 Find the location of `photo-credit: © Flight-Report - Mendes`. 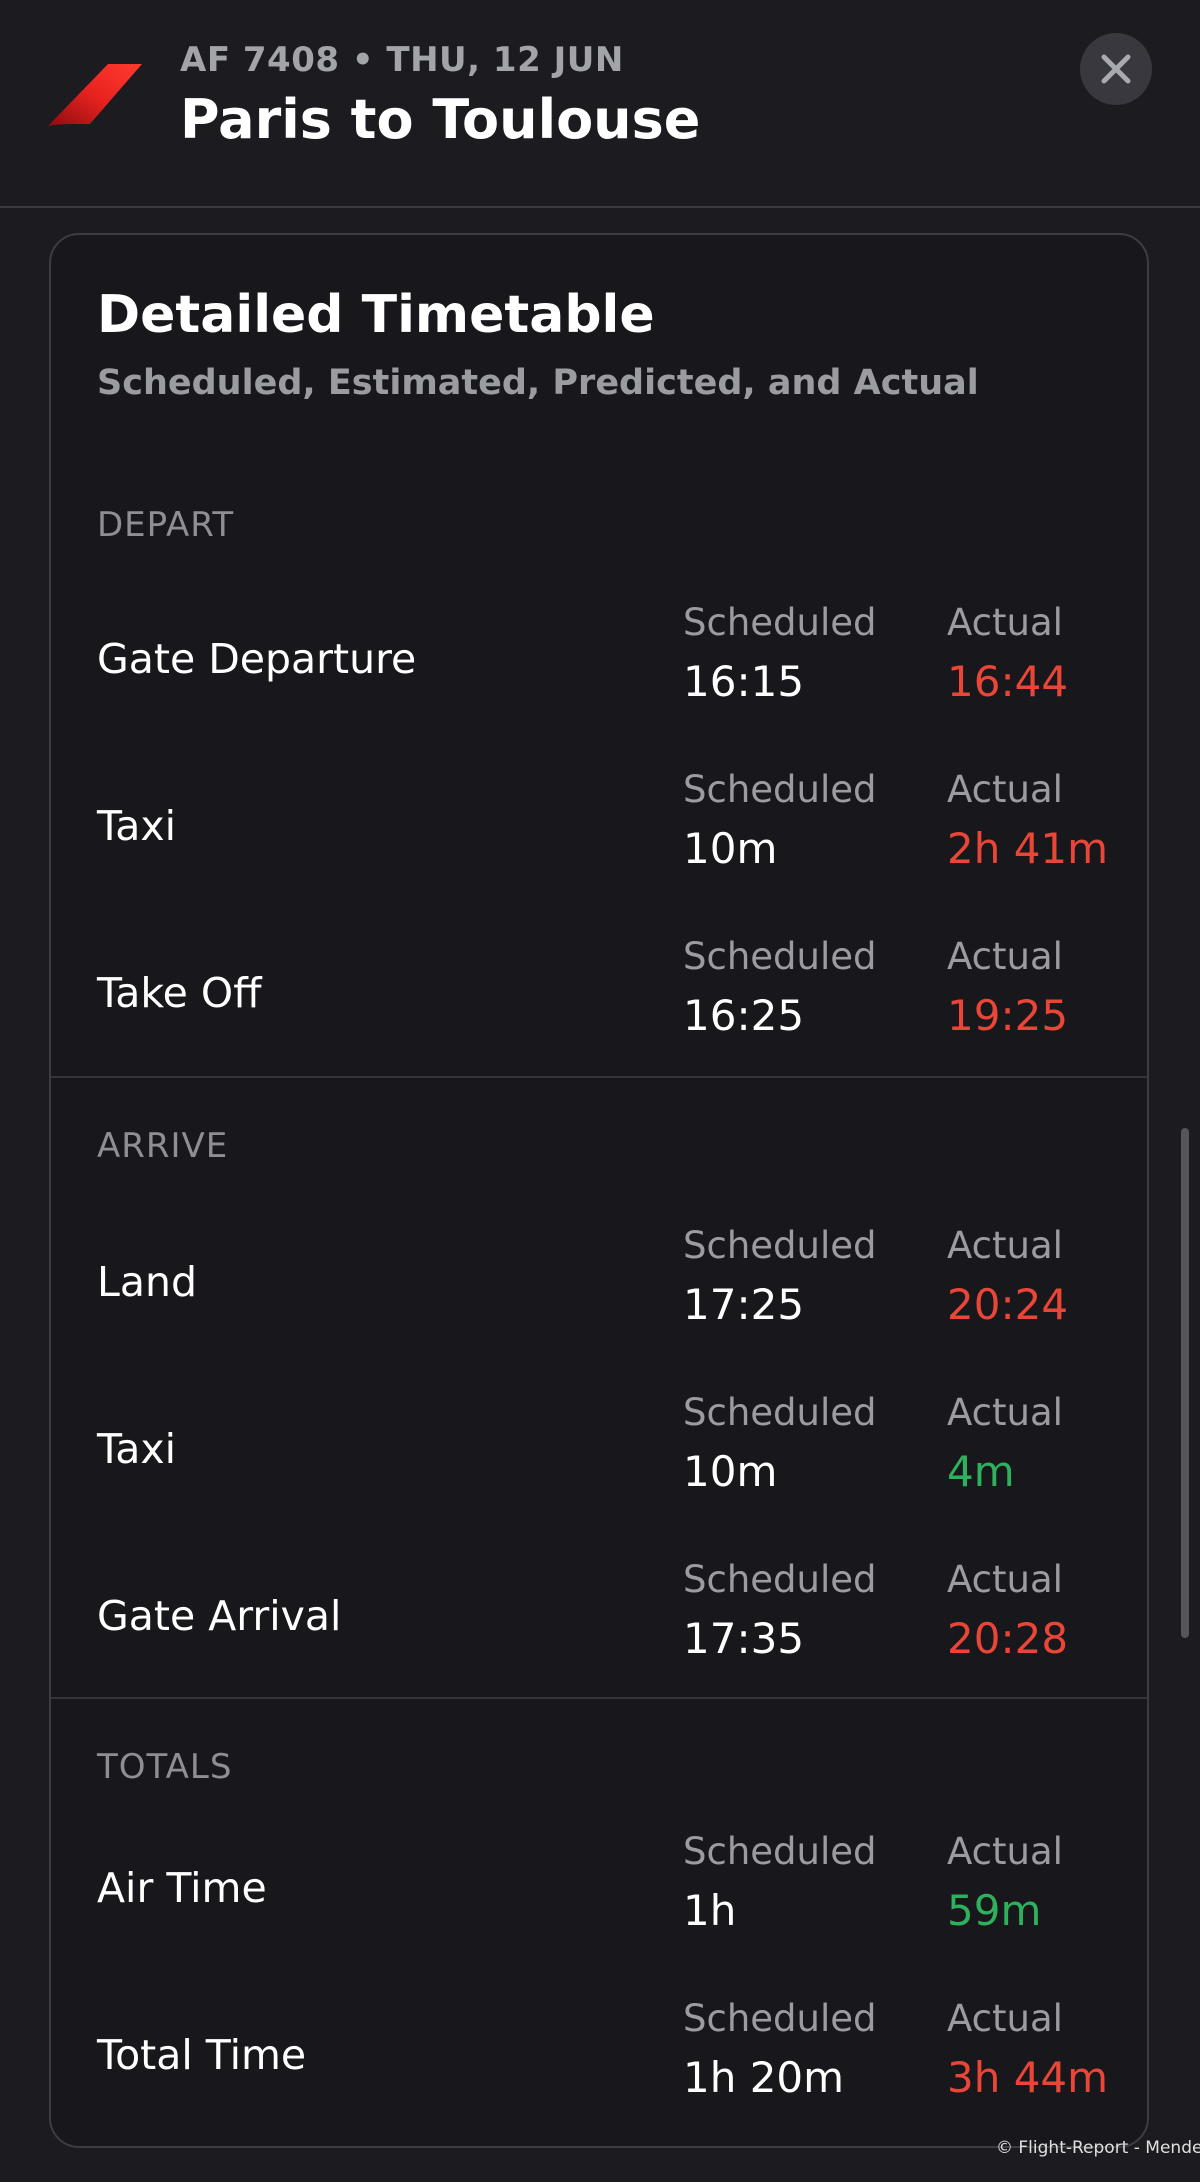

photo-credit: © Flight-Report - Mendes is located at coordinates (1098, 2148).